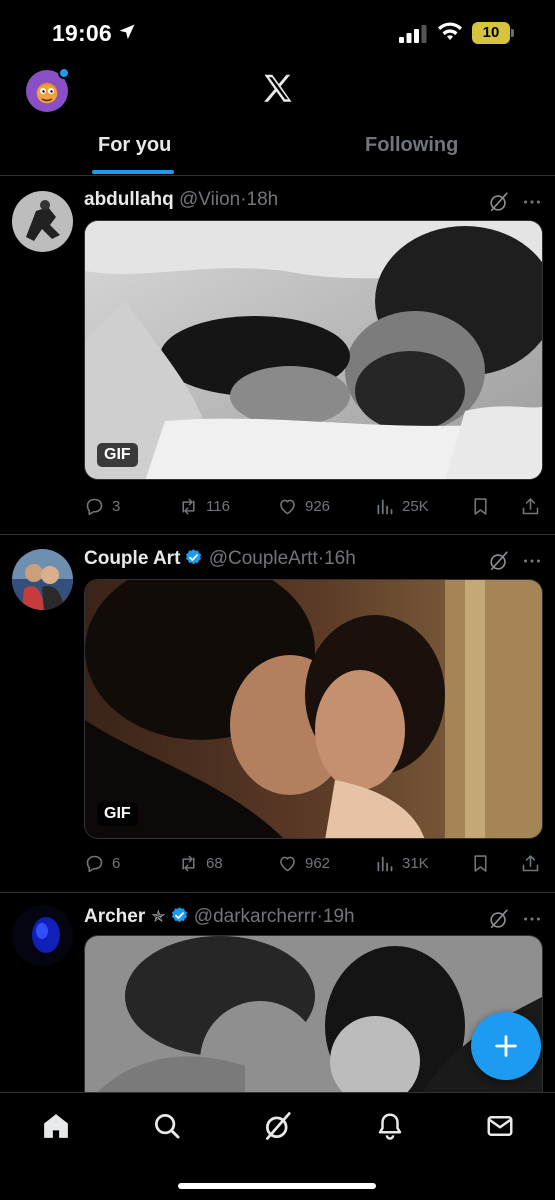 The height and width of the screenshot is (1200, 555). I want to click on like-button: 962, so click(303, 863).